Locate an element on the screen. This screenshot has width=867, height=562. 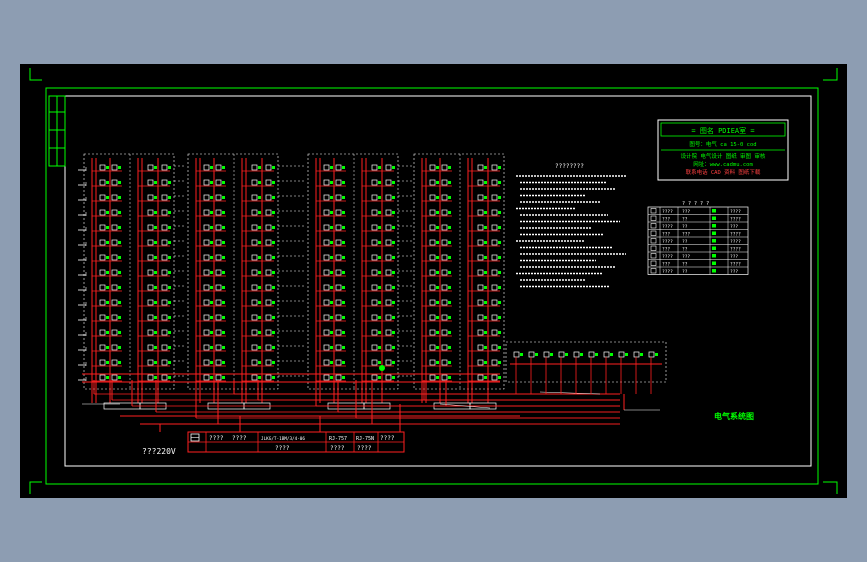
legend-heading: ? ? ? ? ? is located at coordinates (695, 204).